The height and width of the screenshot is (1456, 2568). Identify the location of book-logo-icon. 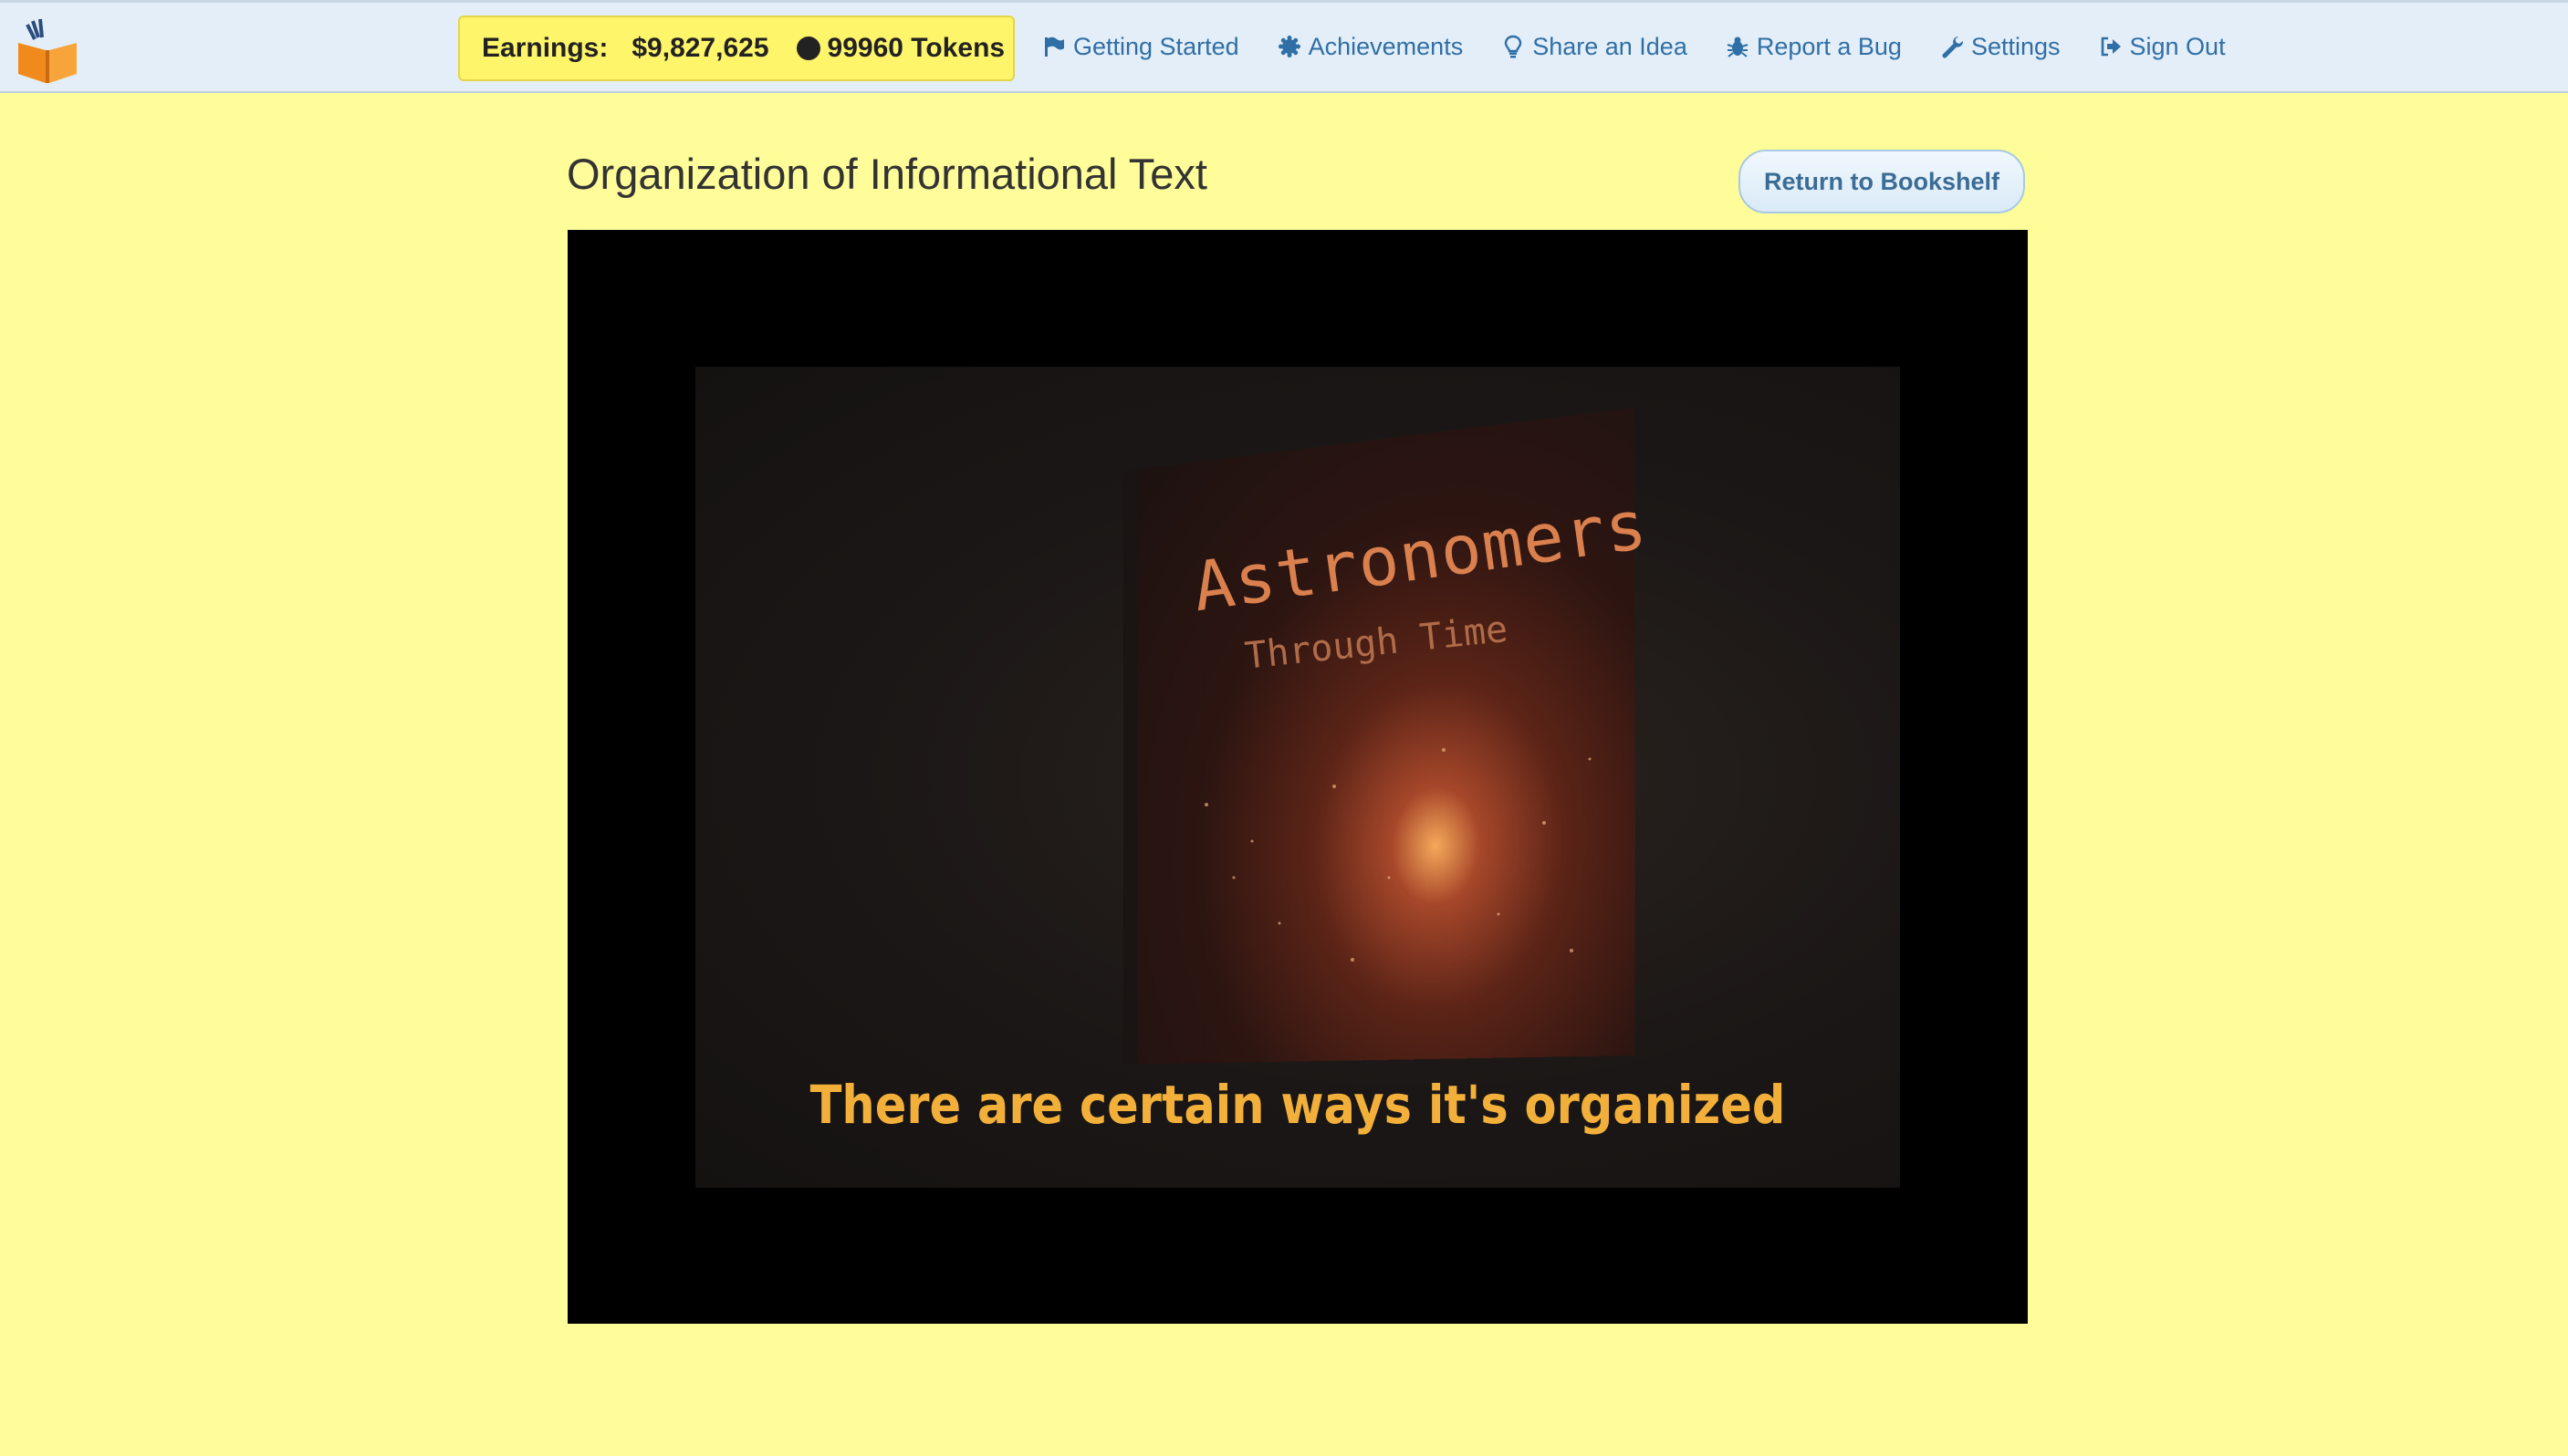
(47, 50).